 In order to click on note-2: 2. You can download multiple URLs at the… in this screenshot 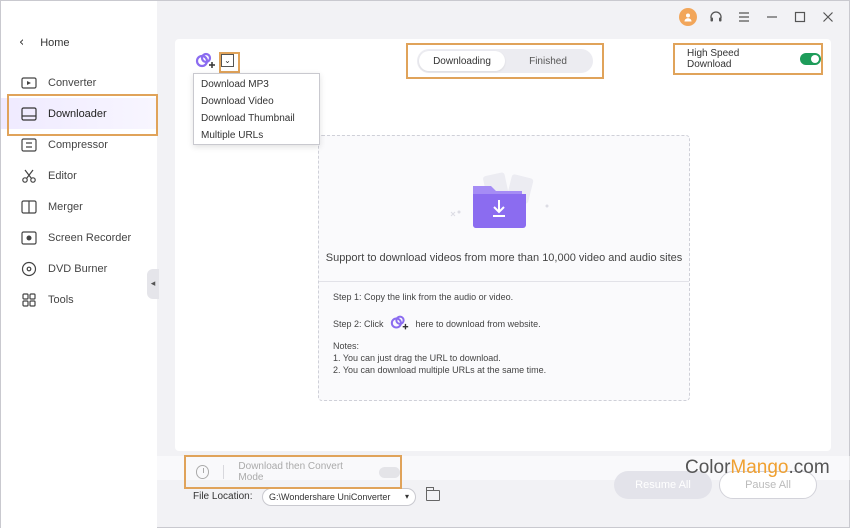, I will do `click(440, 370)`.